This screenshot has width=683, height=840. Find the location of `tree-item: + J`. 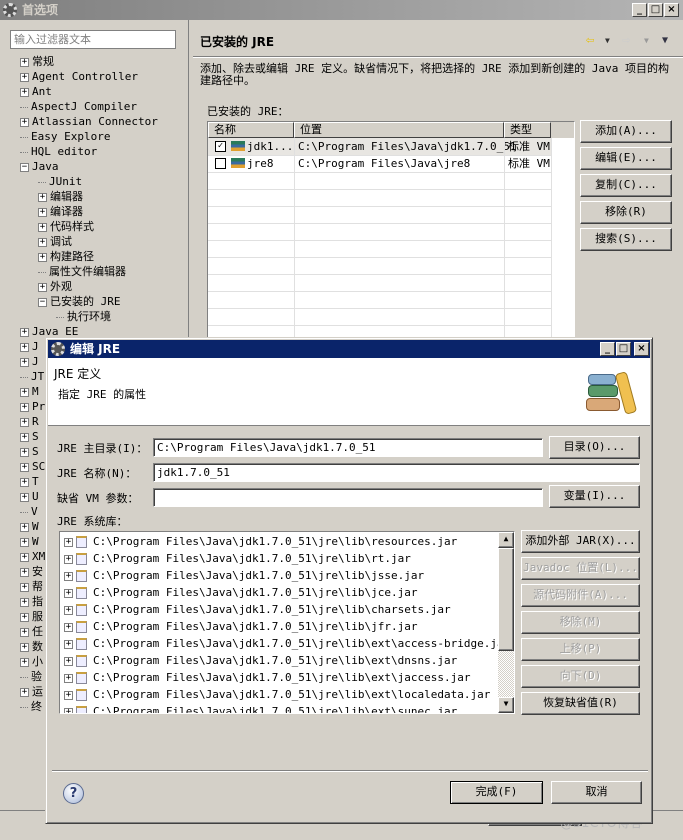

tree-item: + J is located at coordinates (29, 361).